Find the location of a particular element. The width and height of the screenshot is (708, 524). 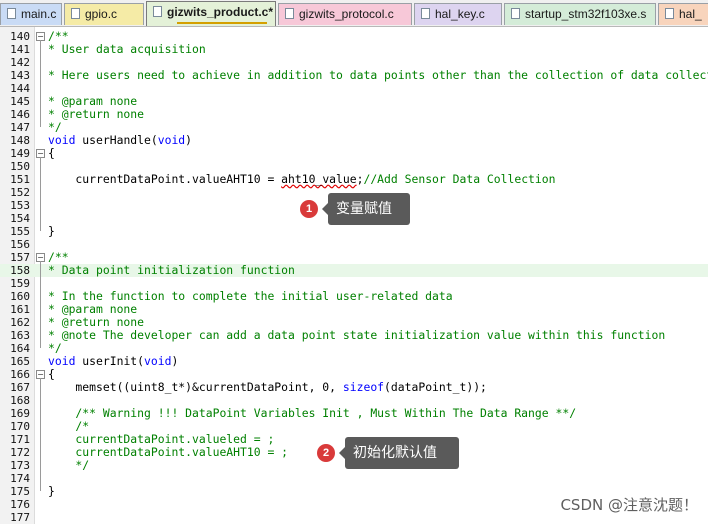

code-token: */ is located at coordinates (69, 465).